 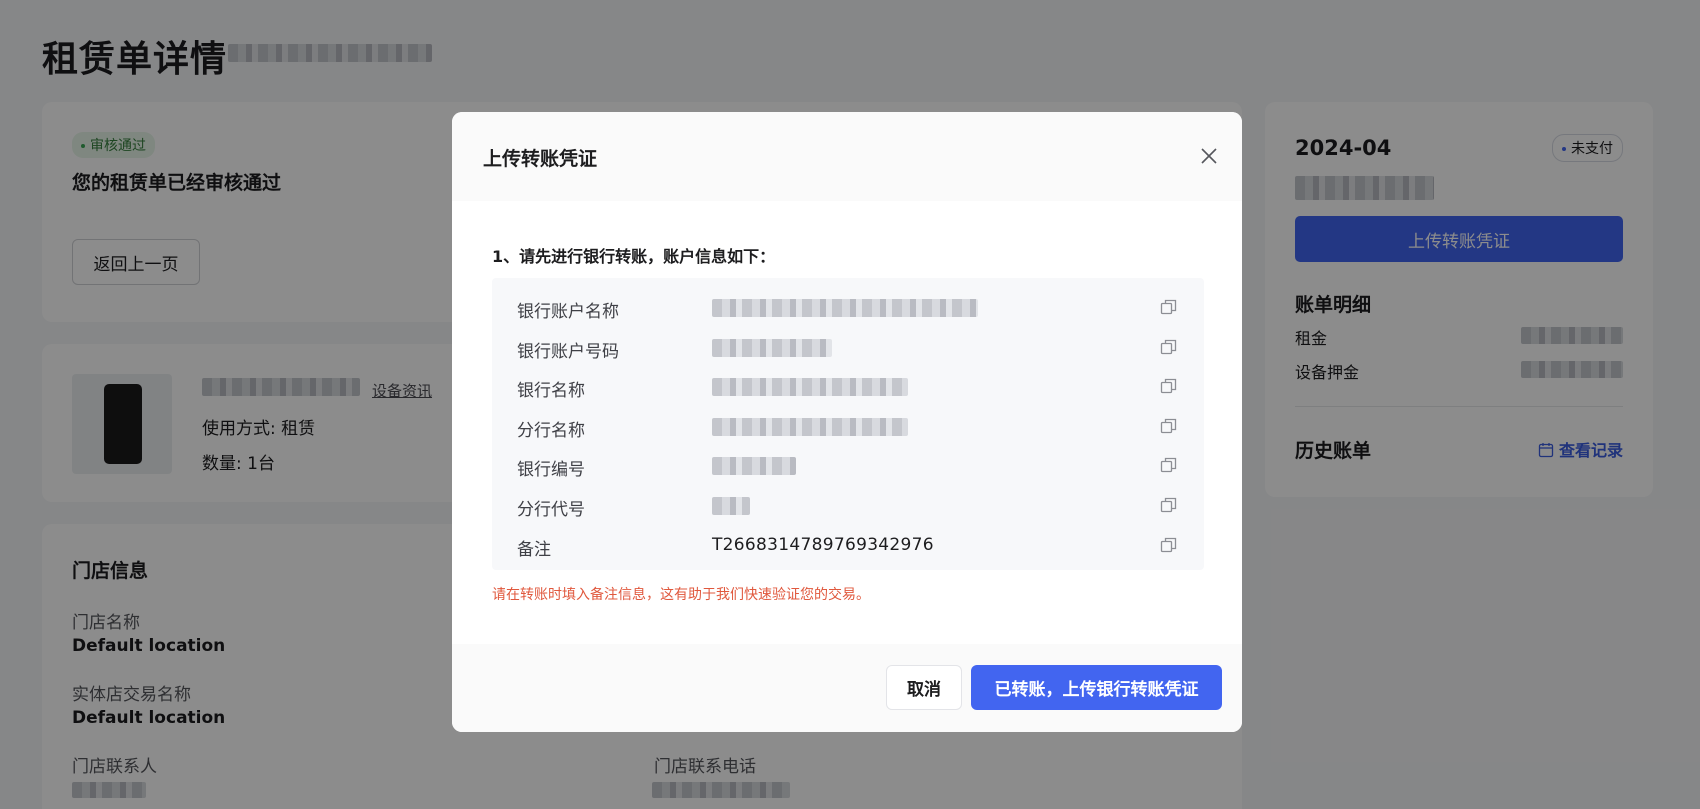 What do you see at coordinates (847, 688) in the screenshot?
I see `modal-footer: 取消 已转账，上传银行转账凭证` at bounding box center [847, 688].